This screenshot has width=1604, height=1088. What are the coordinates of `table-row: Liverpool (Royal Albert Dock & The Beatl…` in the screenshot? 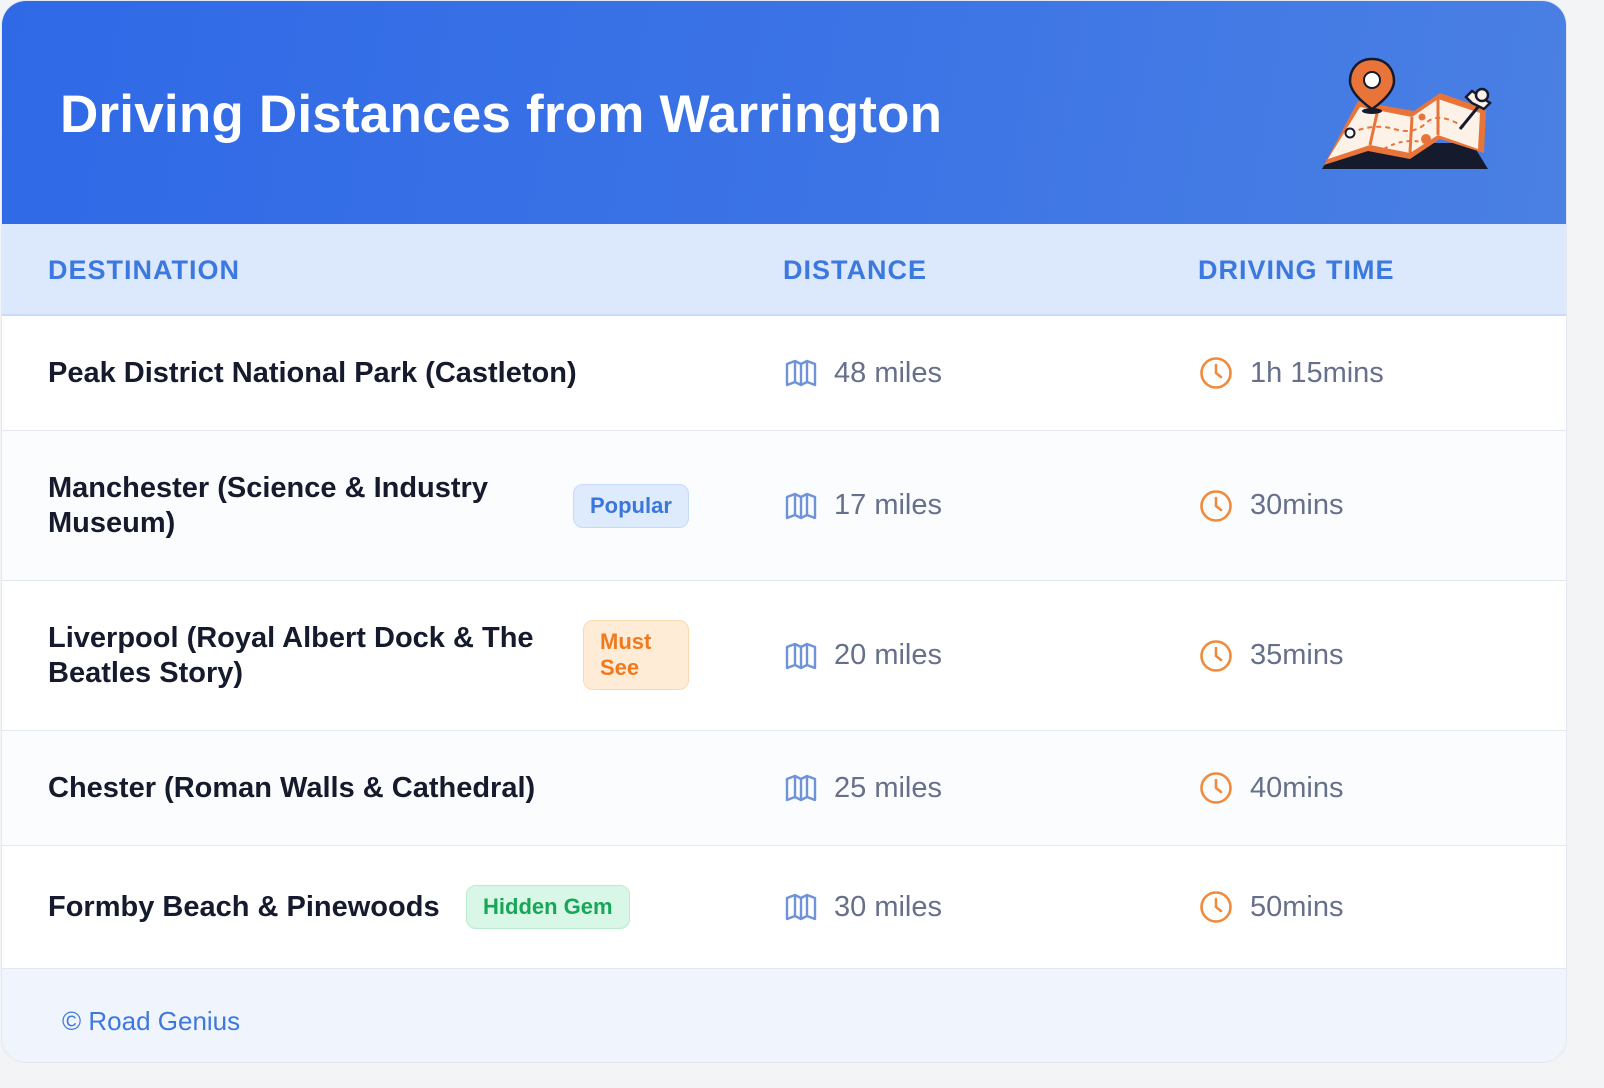 It's located at (784, 656).